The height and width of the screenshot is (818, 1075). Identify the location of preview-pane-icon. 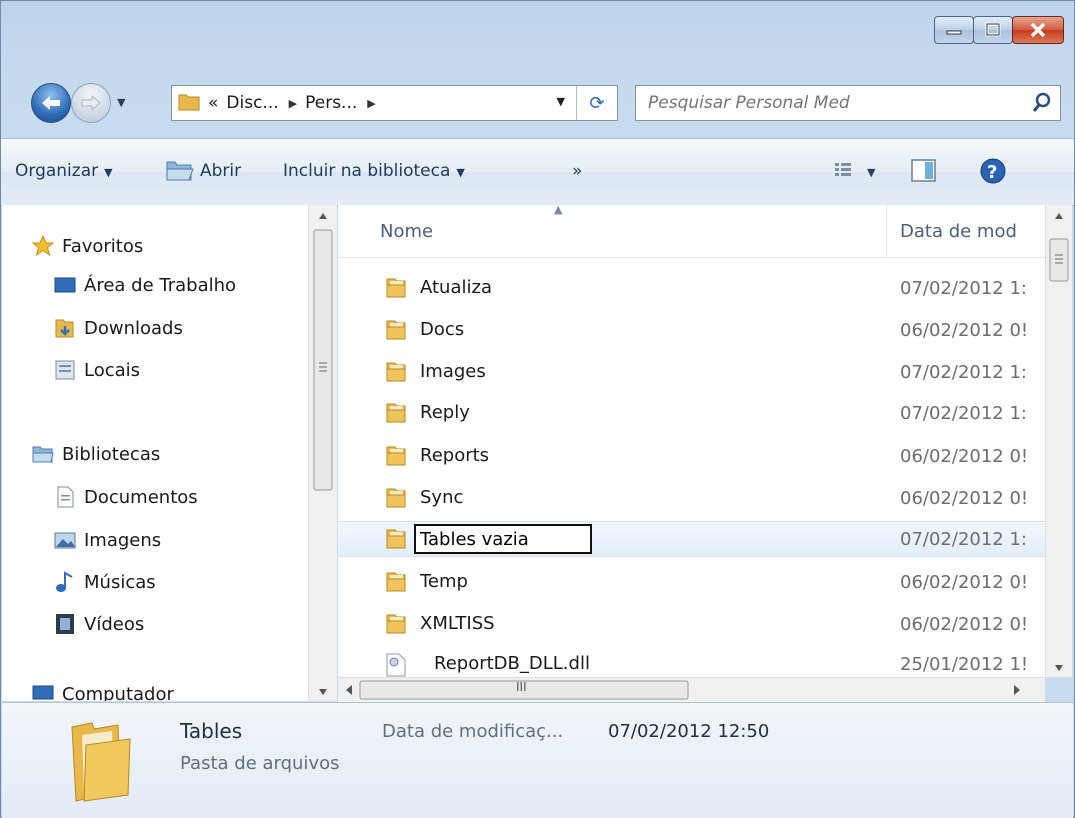
(924, 173).